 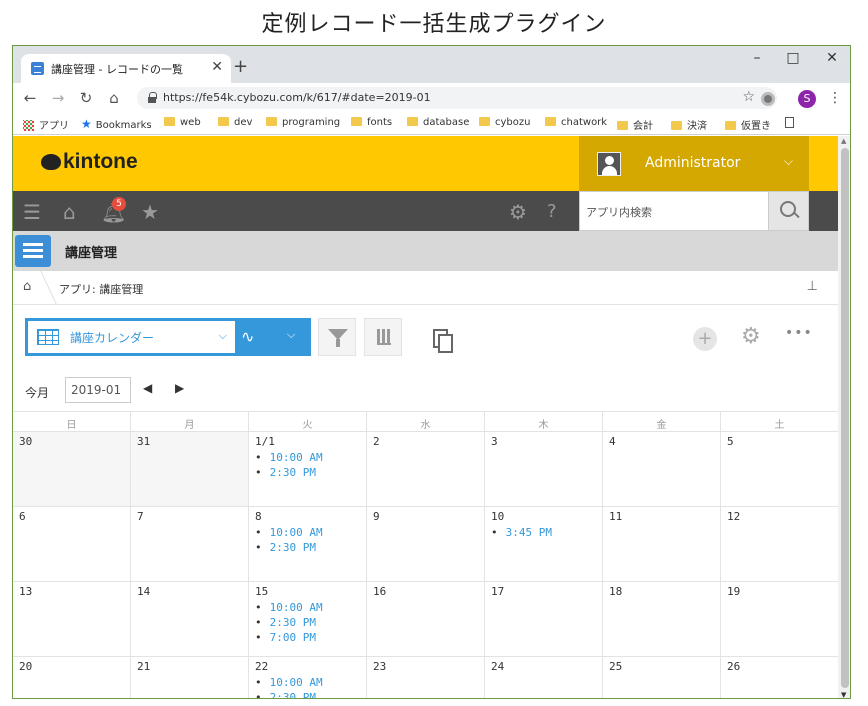 I want to click on calendar-event-link: 3:45 PM, so click(x=543, y=532).